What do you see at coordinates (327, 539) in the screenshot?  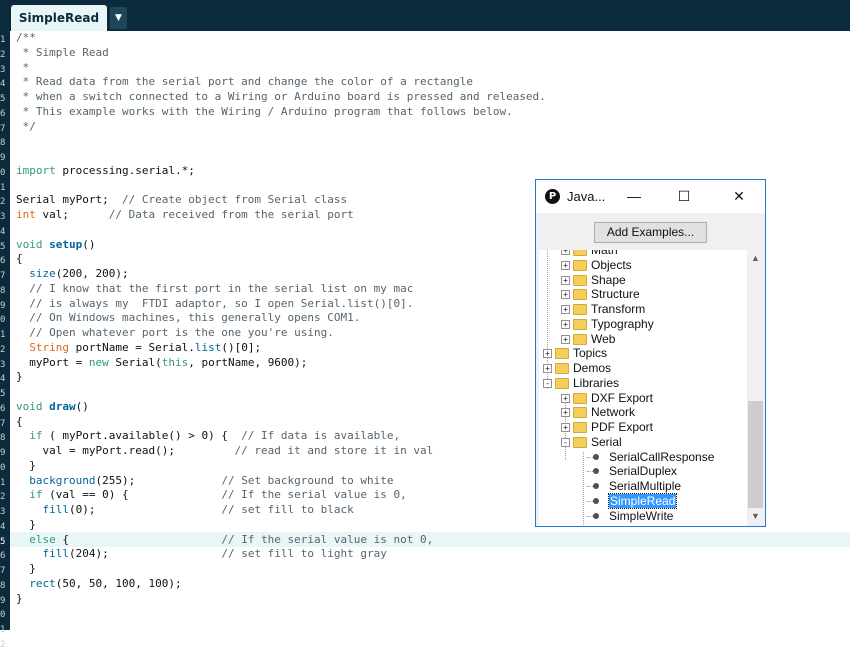 I see `code-token: // If the serial value is not 0,` at bounding box center [327, 539].